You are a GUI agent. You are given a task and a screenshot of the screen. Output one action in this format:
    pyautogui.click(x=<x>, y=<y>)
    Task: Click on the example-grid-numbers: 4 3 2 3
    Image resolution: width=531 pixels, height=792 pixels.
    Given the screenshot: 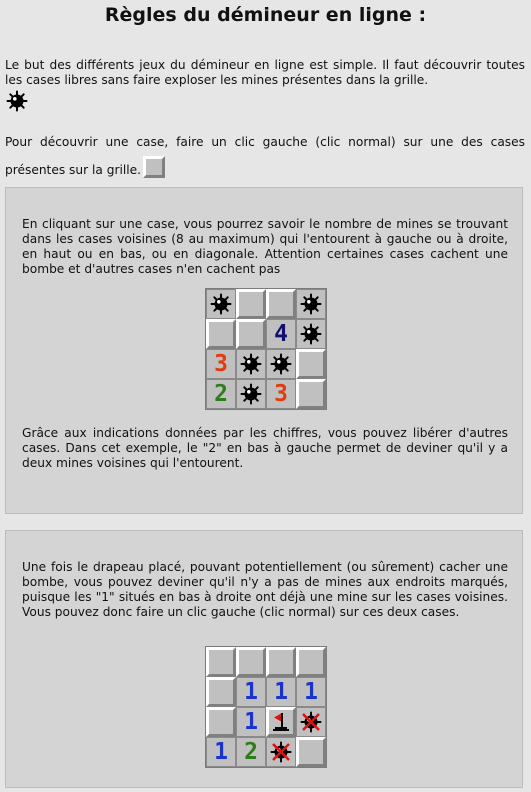 What is the action you would take?
    pyautogui.click(x=266, y=349)
    